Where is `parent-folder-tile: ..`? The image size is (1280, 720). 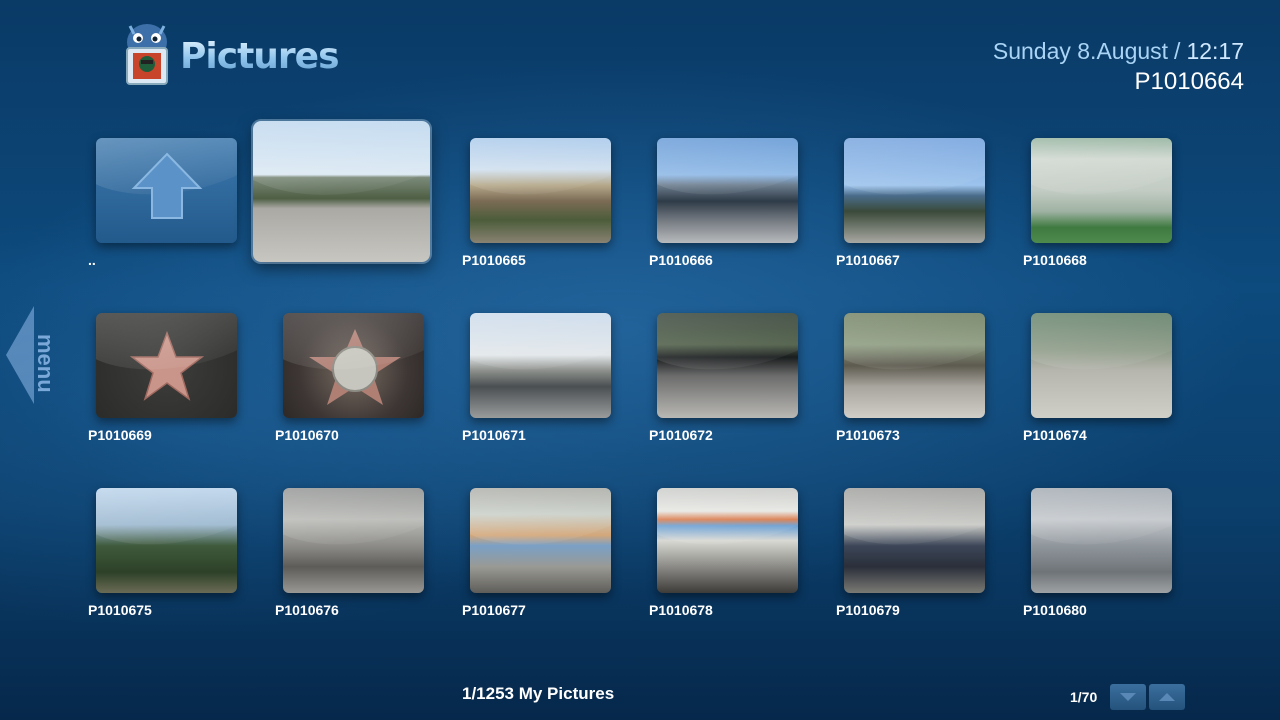 parent-folder-tile: .. is located at coordinates (181, 203).